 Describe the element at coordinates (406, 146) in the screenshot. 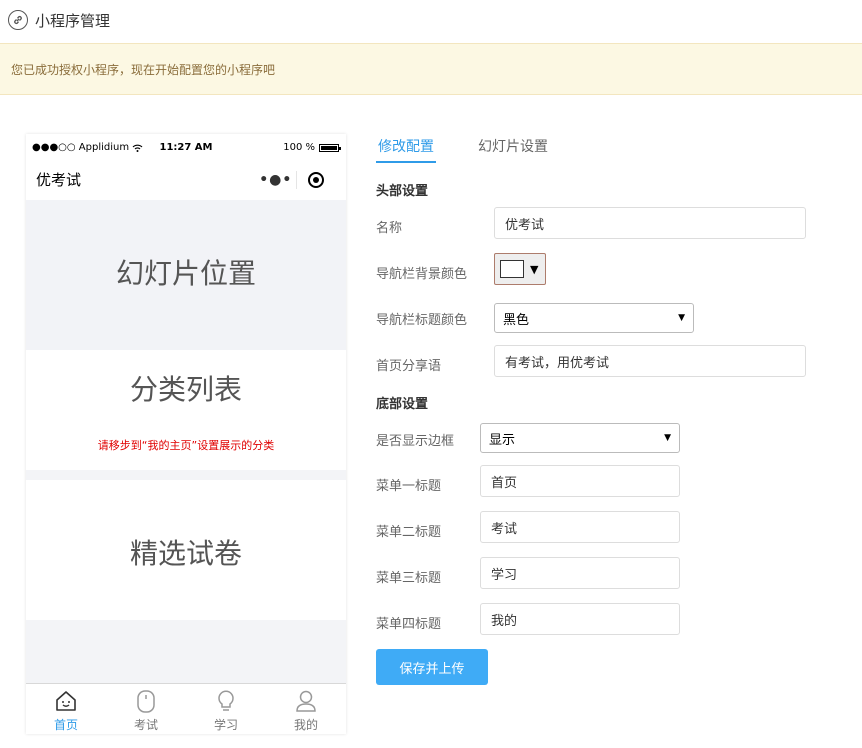

I see `tab-modify-config: 修改配置` at that location.